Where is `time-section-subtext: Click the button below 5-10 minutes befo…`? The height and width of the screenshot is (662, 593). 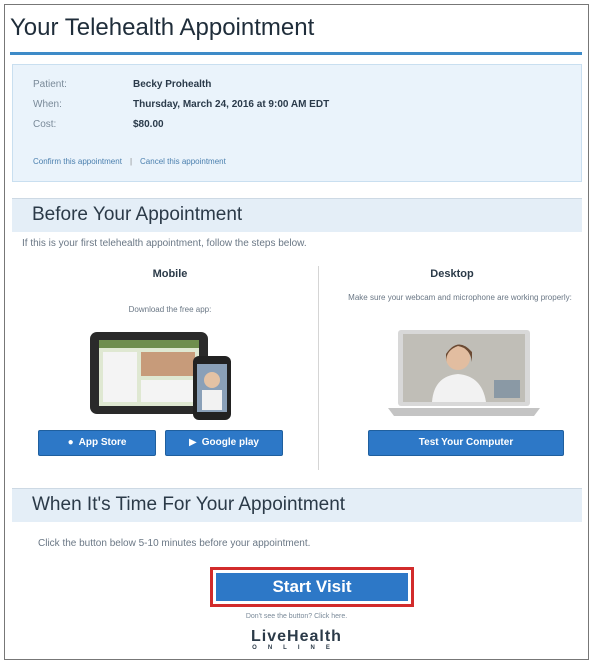 time-section-subtext: Click the button below 5-10 minutes befo… is located at coordinates (174, 543).